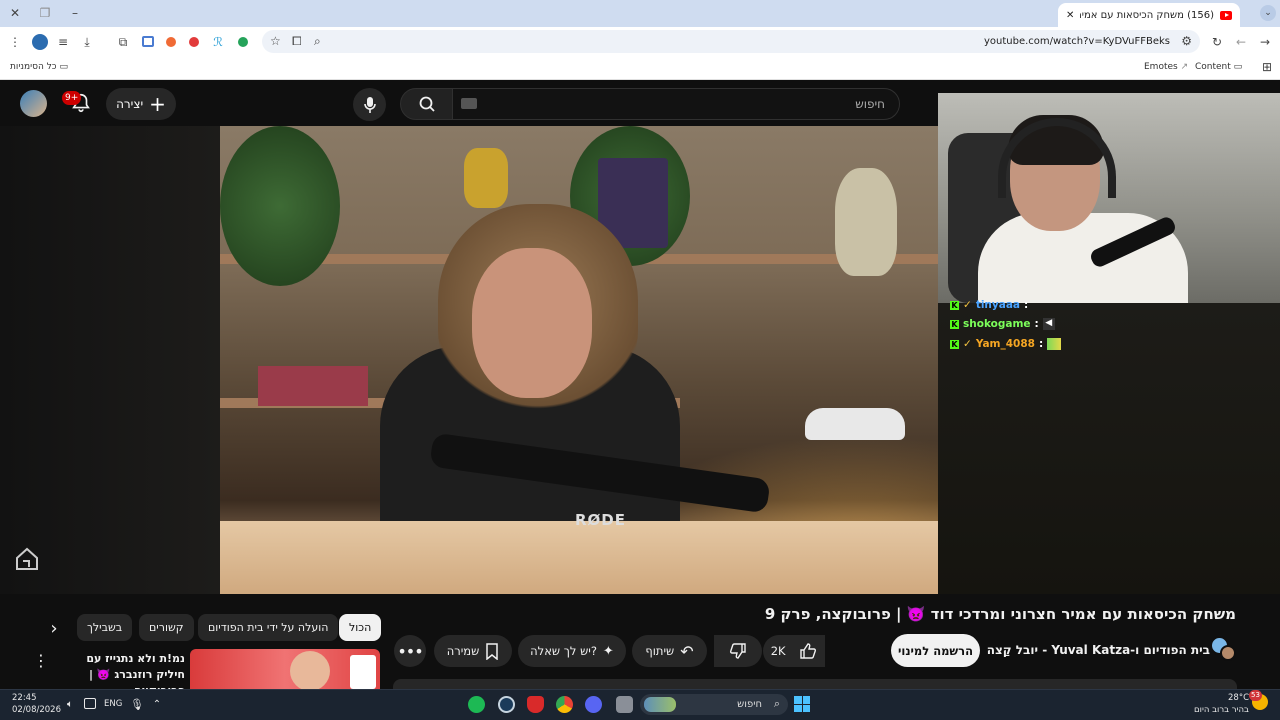 Image resolution: width=1280 pixels, height=720 pixels. Describe the element at coordinates (463, 651) in the screenshot. I see `save-label: שמירה` at that location.